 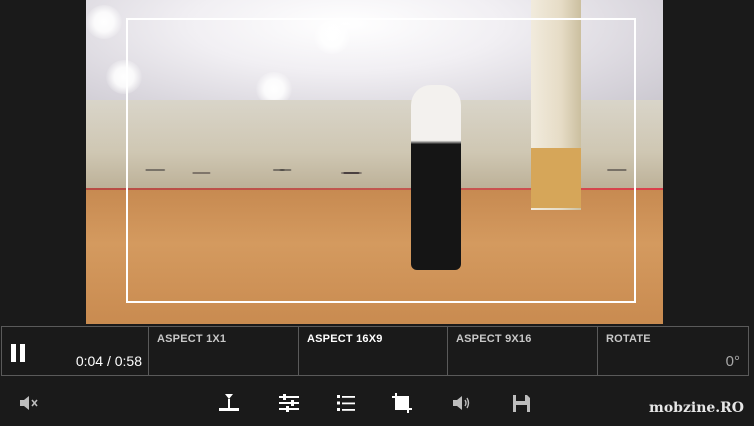 I want to click on bottom-toolbar: mobzine.RO, so click(x=377, y=402).